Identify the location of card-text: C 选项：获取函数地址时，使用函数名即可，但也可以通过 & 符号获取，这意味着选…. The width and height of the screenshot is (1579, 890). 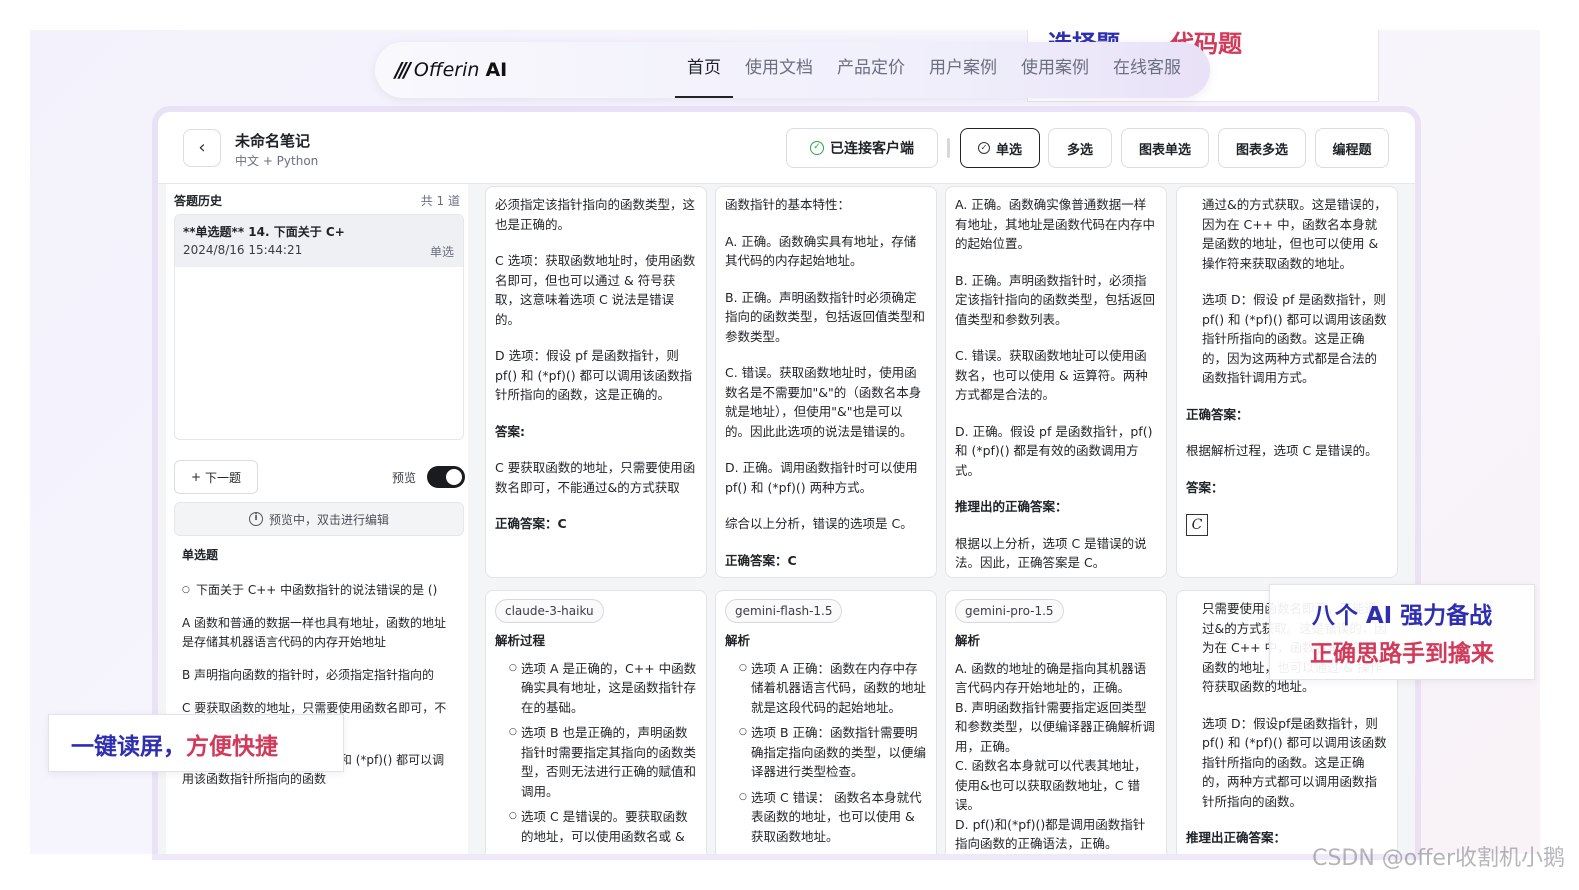
(595, 290).